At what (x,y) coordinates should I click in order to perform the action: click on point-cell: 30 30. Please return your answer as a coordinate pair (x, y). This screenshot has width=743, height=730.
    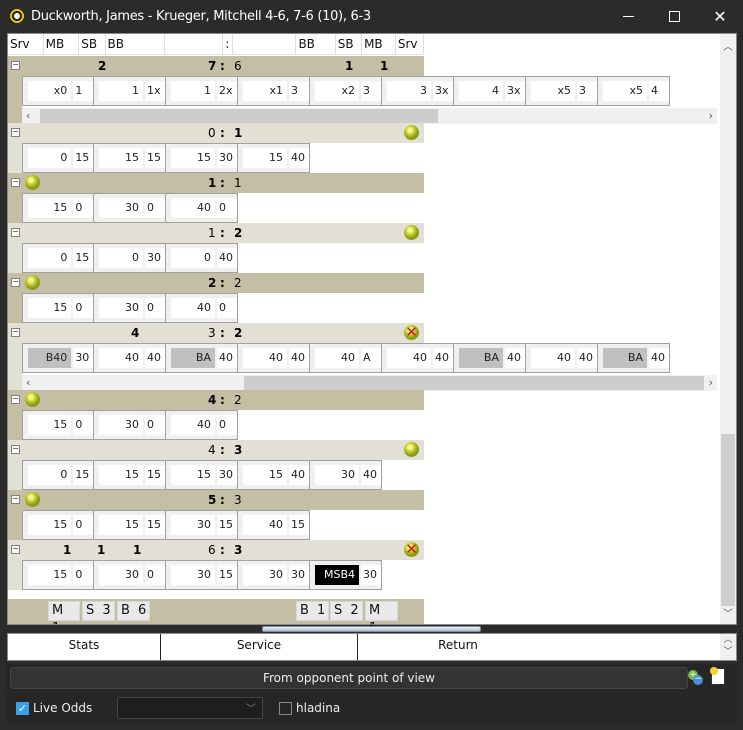
    Looking at the image, I should click on (274, 575).